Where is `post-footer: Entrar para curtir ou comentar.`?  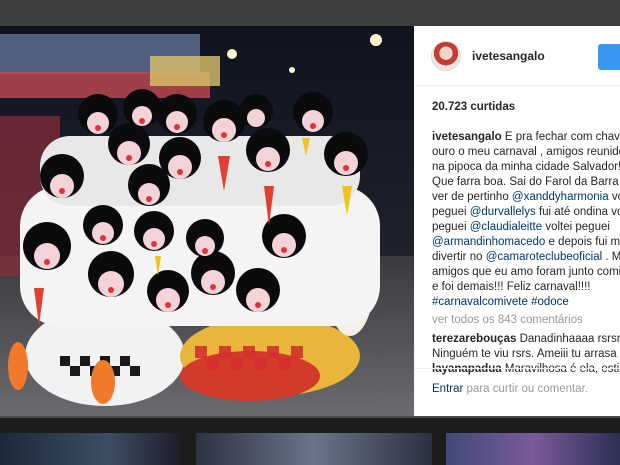
post-footer: Entrar para curtir ou comentar. is located at coordinates (517, 392).